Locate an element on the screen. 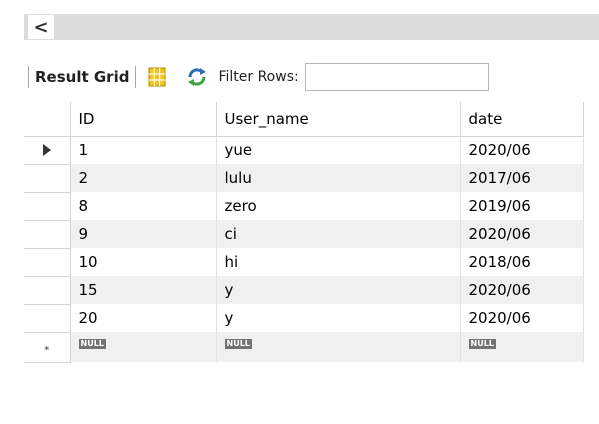 The height and width of the screenshot is (424, 599). table-row: 8 zero 2019/06 is located at coordinates (304, 206).